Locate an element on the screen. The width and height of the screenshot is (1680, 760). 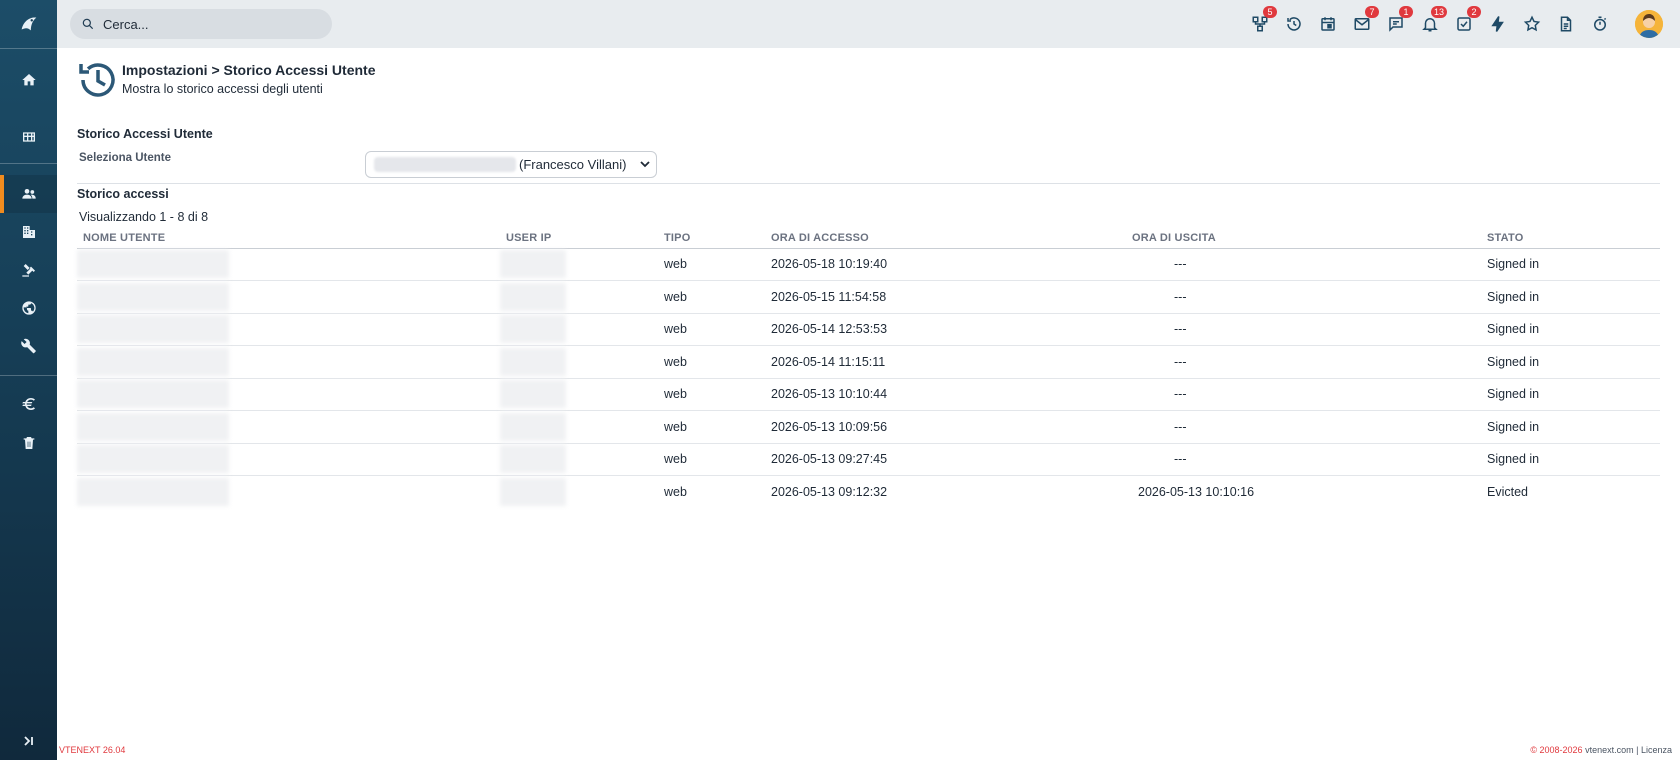
license-link: Licenza is located at coordinates (1656, 750).